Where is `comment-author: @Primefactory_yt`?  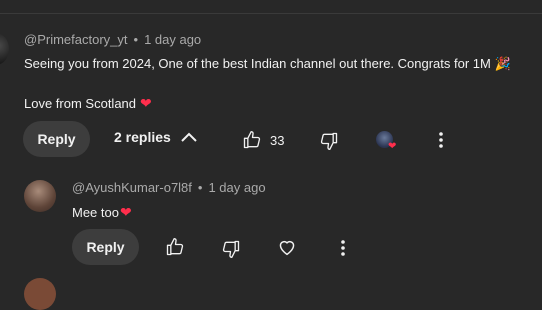
comment-author: @Primefactory_yt is located at coordinates (76, 39).